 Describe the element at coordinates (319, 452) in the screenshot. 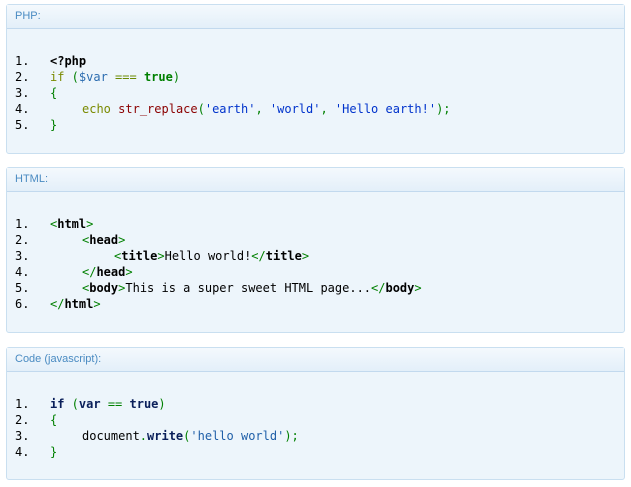

I see `code-line: 4.}` at that location.